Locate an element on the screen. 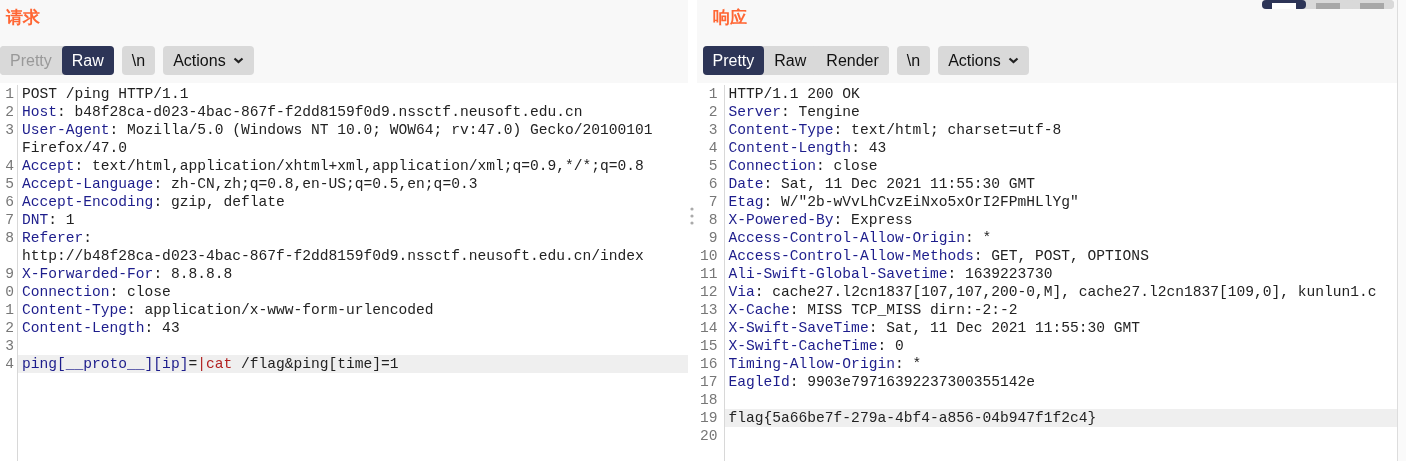 The width and height of the screenshot is (1406, 461). line-number: 12 is located at coordinates (709, 292).